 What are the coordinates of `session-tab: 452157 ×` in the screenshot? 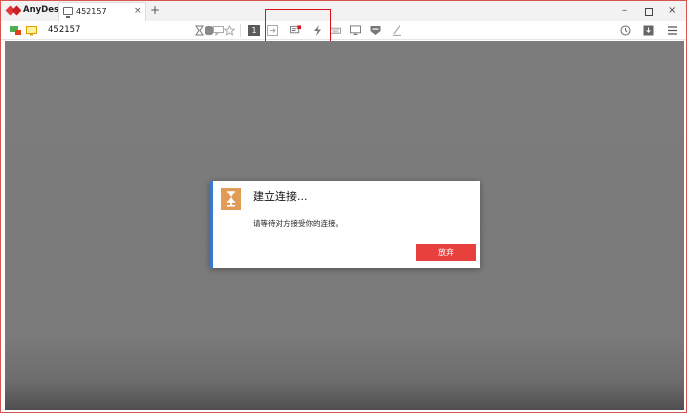 It's located at (102, 11).